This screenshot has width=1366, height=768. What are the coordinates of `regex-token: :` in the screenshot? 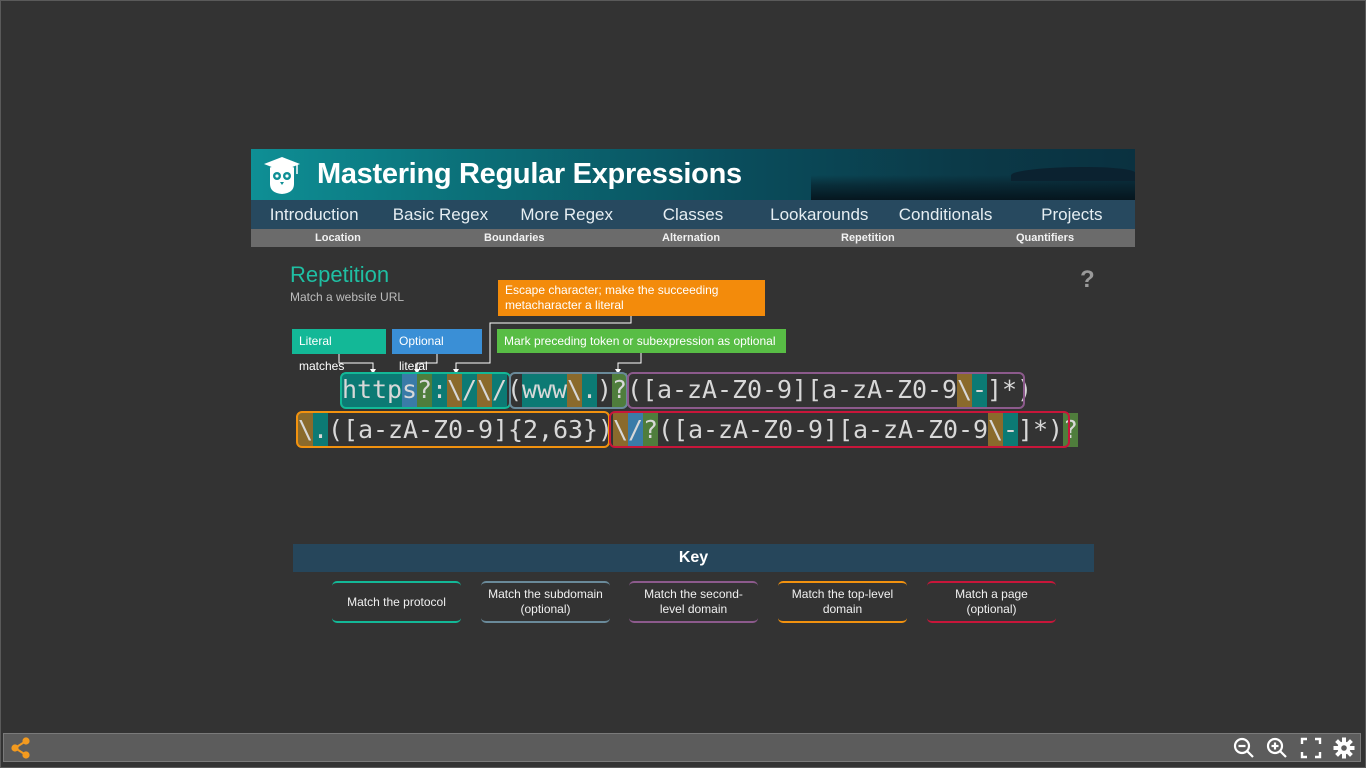 It's located at (439, 390).